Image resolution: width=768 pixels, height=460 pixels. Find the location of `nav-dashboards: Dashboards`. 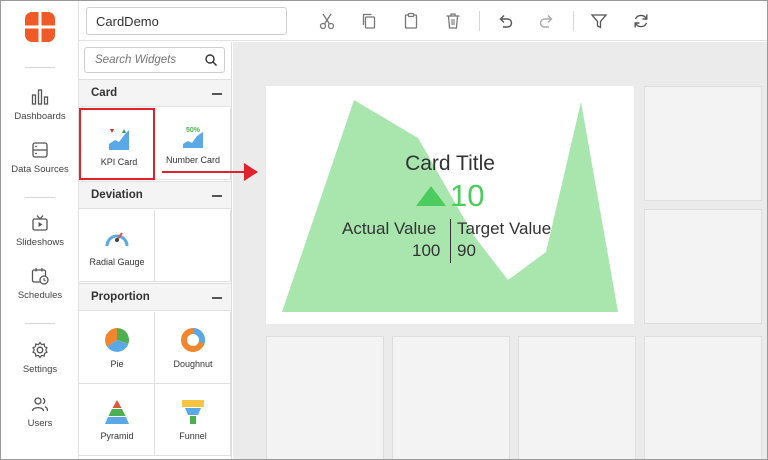

nav-dashboards: Dashboards is located at coordinates (40, 104).